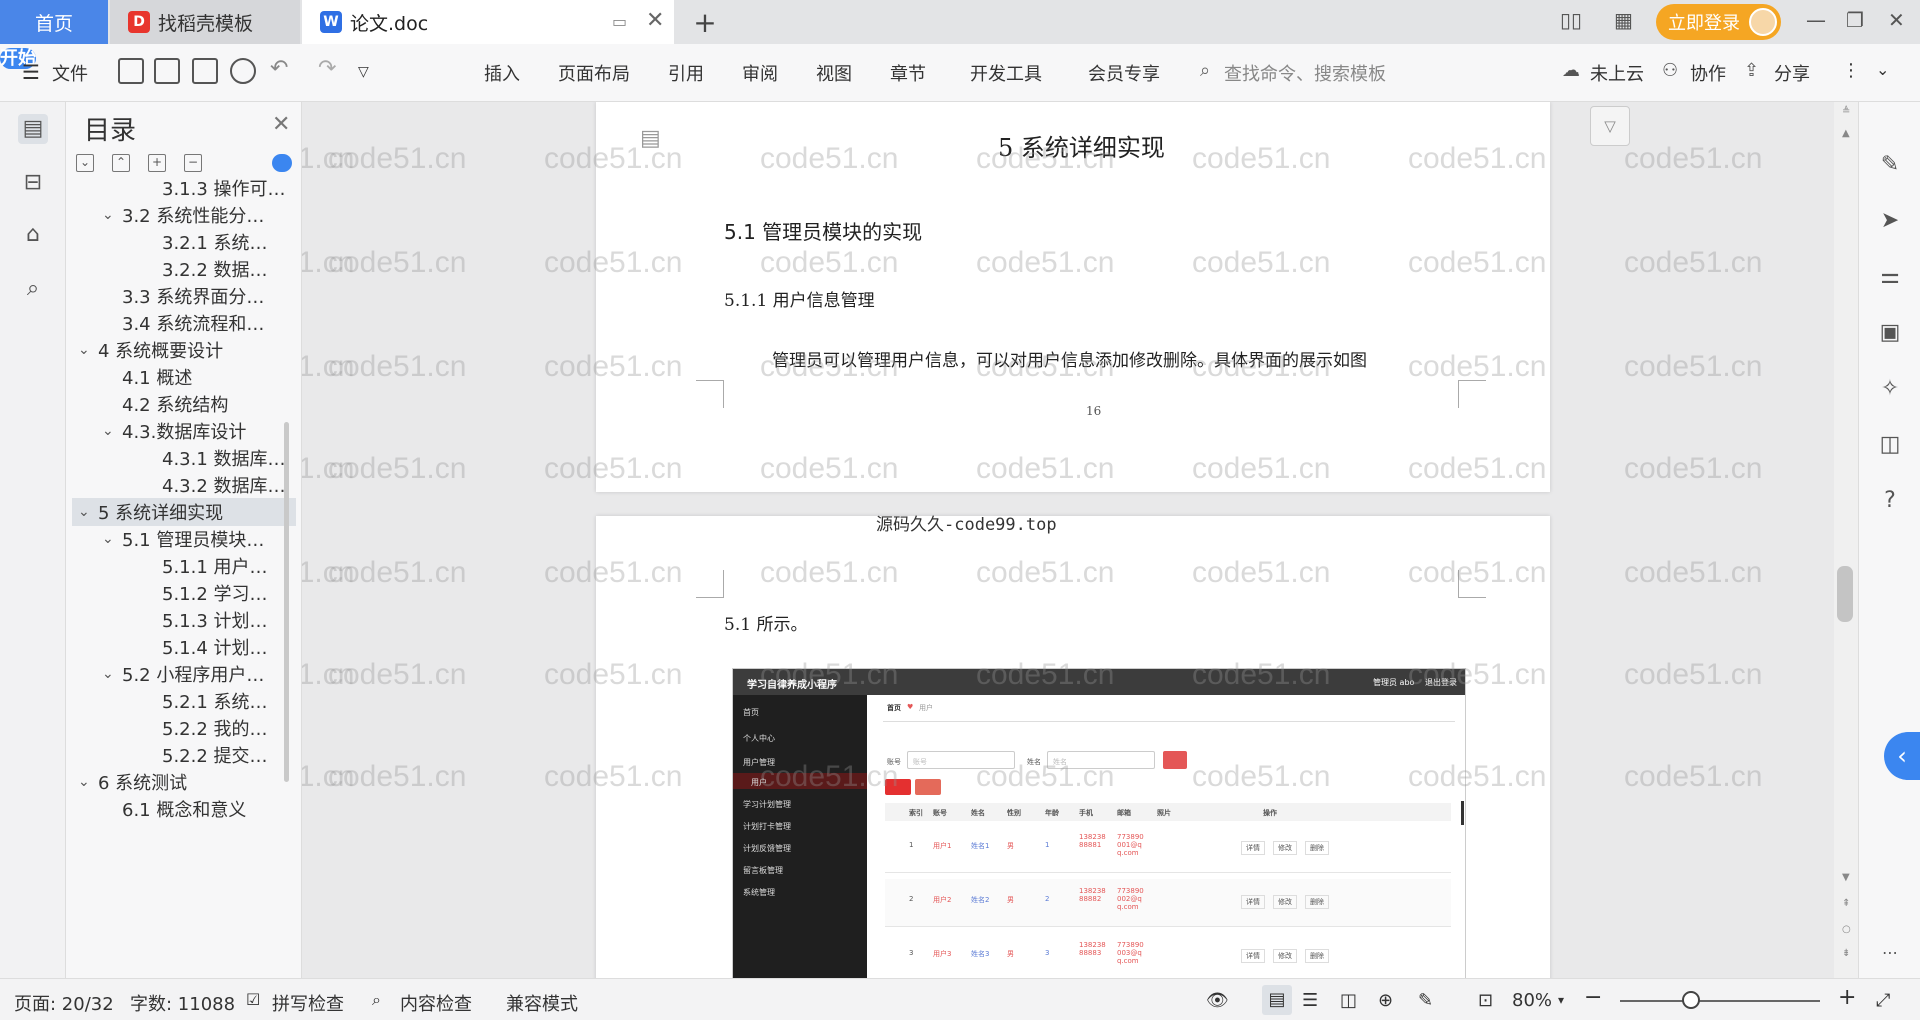 The width and height of the screenshot is (1920, 1020). Describe the element at coordinates (705, 22) in the screenshot. I see `add-tab-button: +` at that location.